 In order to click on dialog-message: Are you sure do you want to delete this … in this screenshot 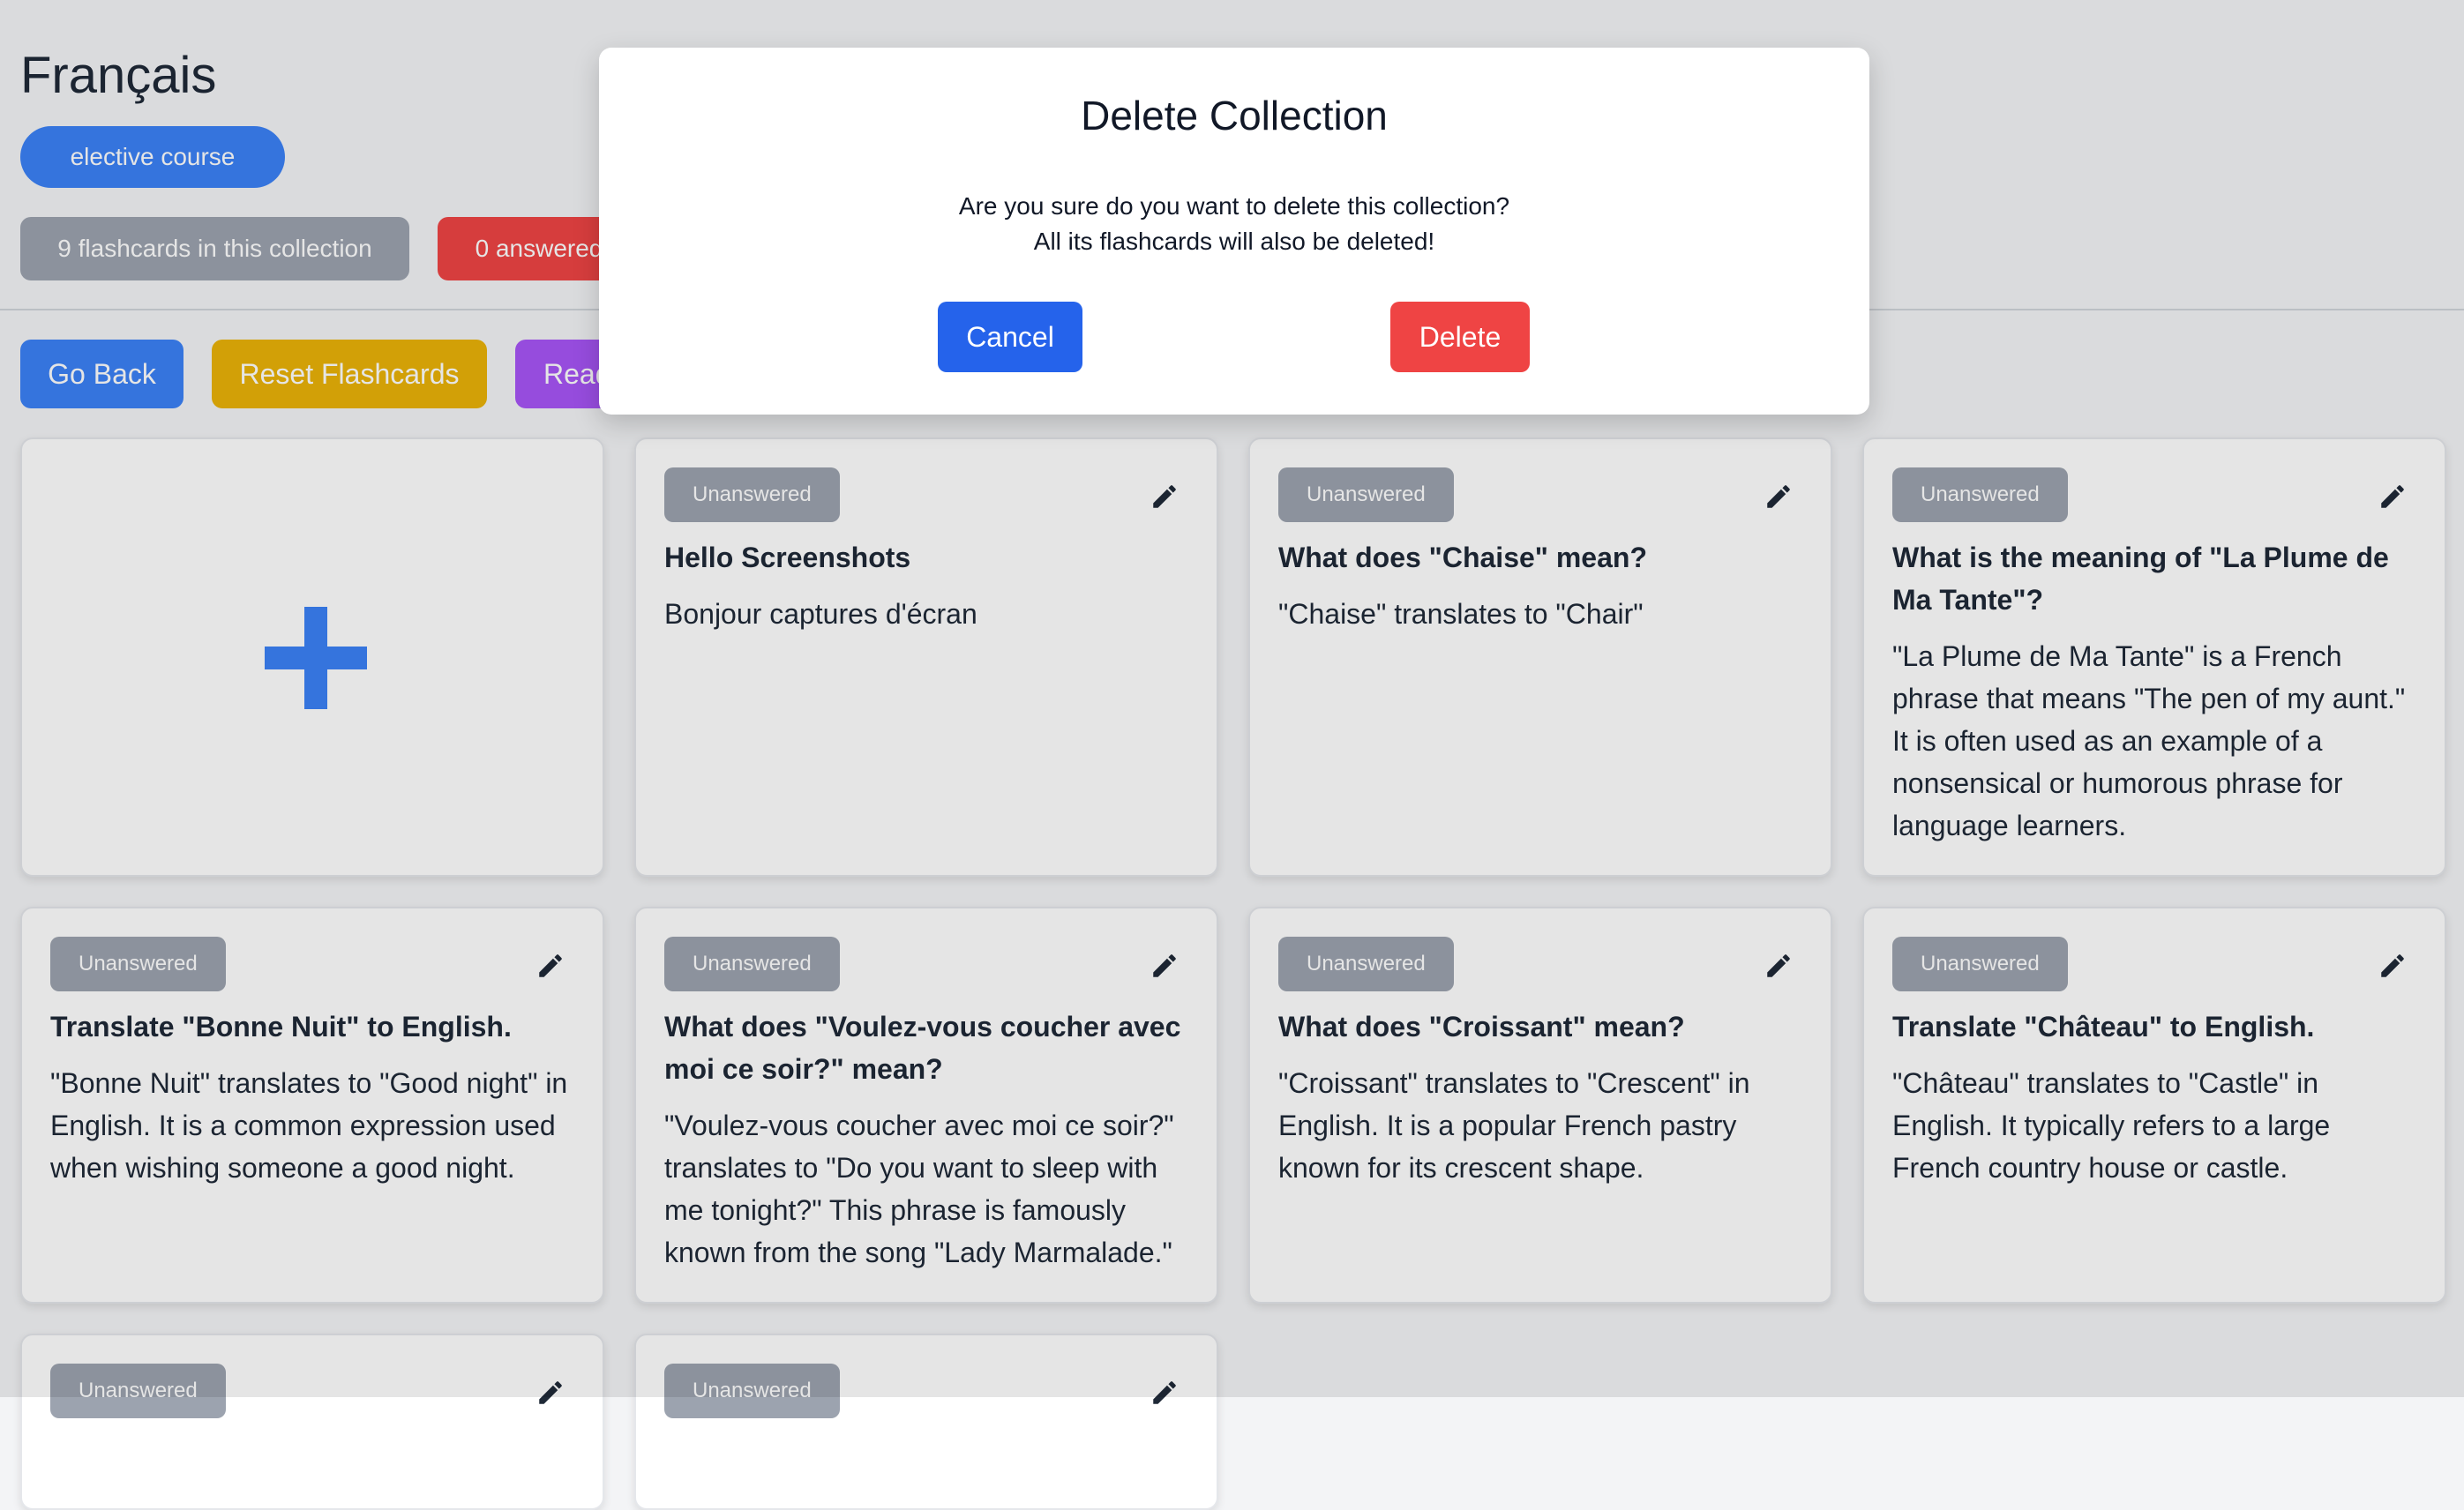, I will do `click(1234, 224)`.